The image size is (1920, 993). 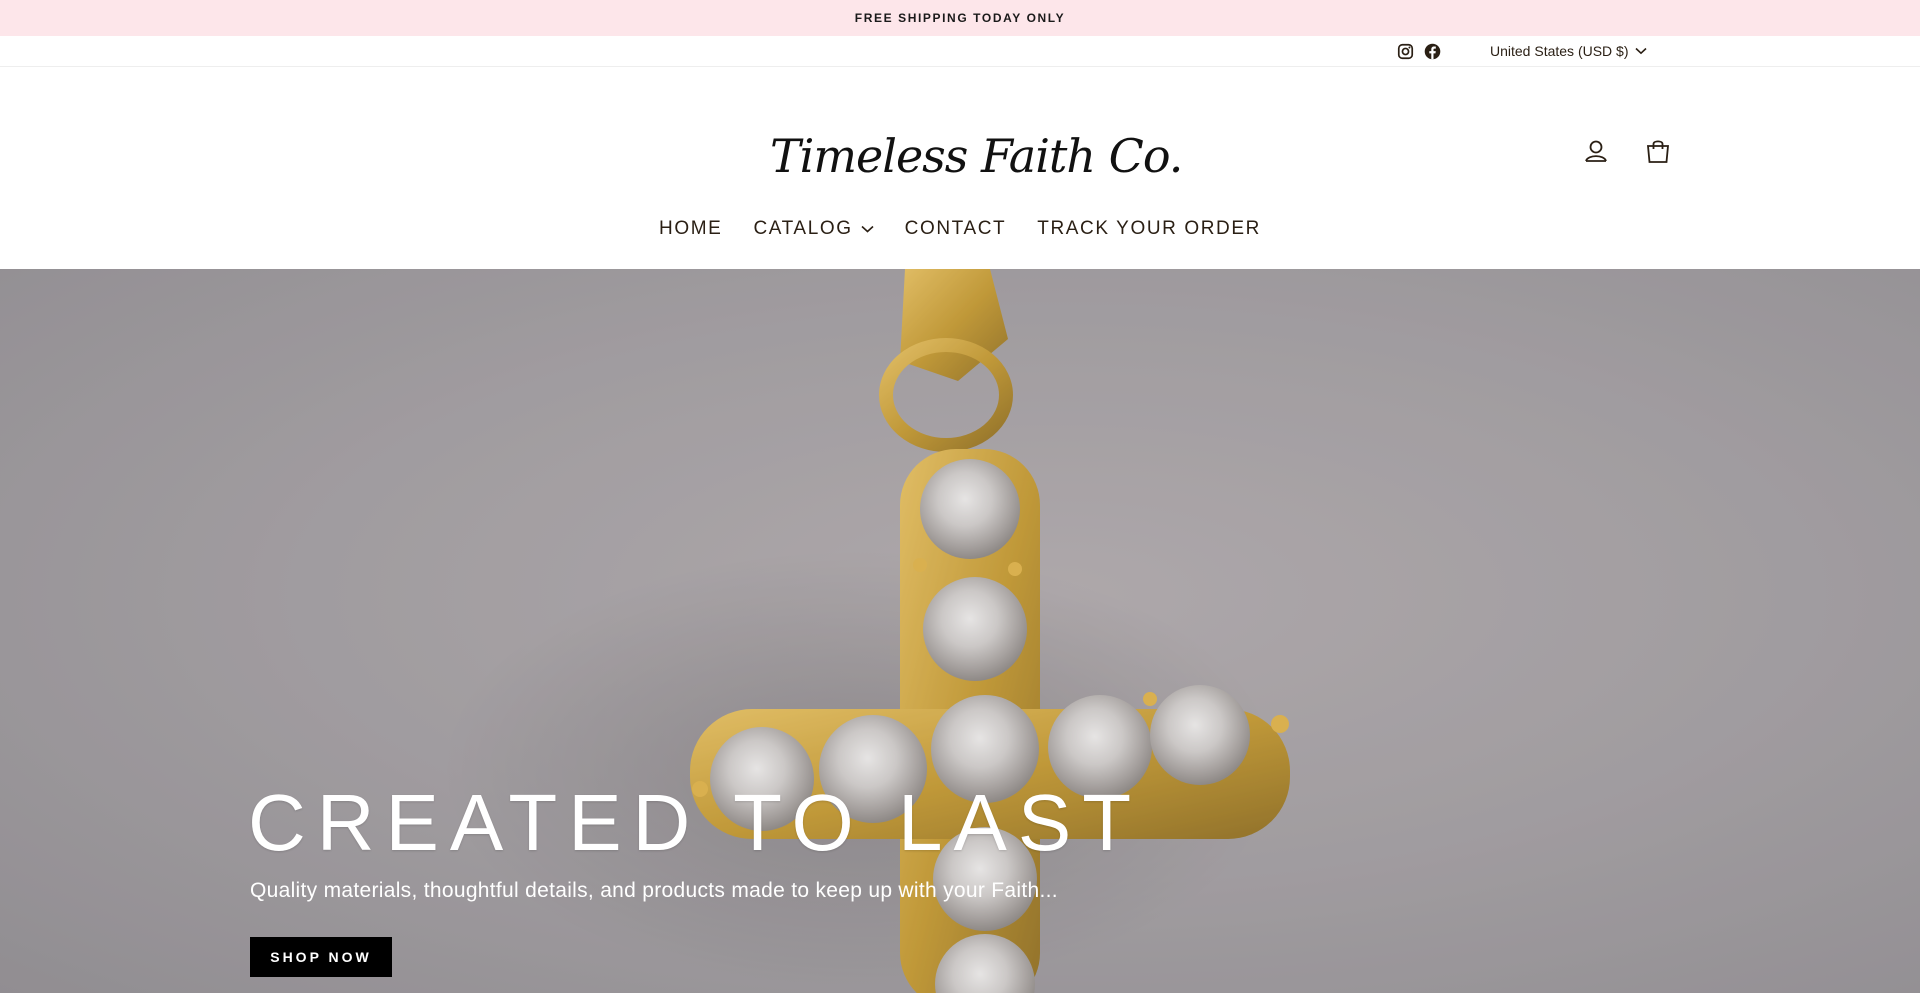 I want to click on currency-selector: United States (USD $), so click(x=1568, y=51).